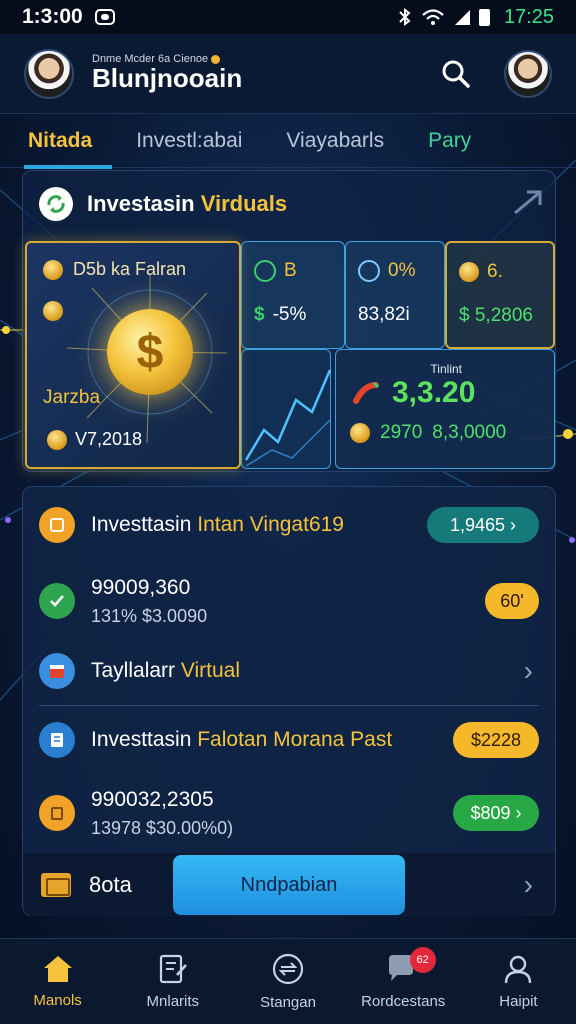  What do you see at coordinates (141, 587) in the screenshot?
I see `list-item-main-value: 99009,360` at bounding box center [141, 587].